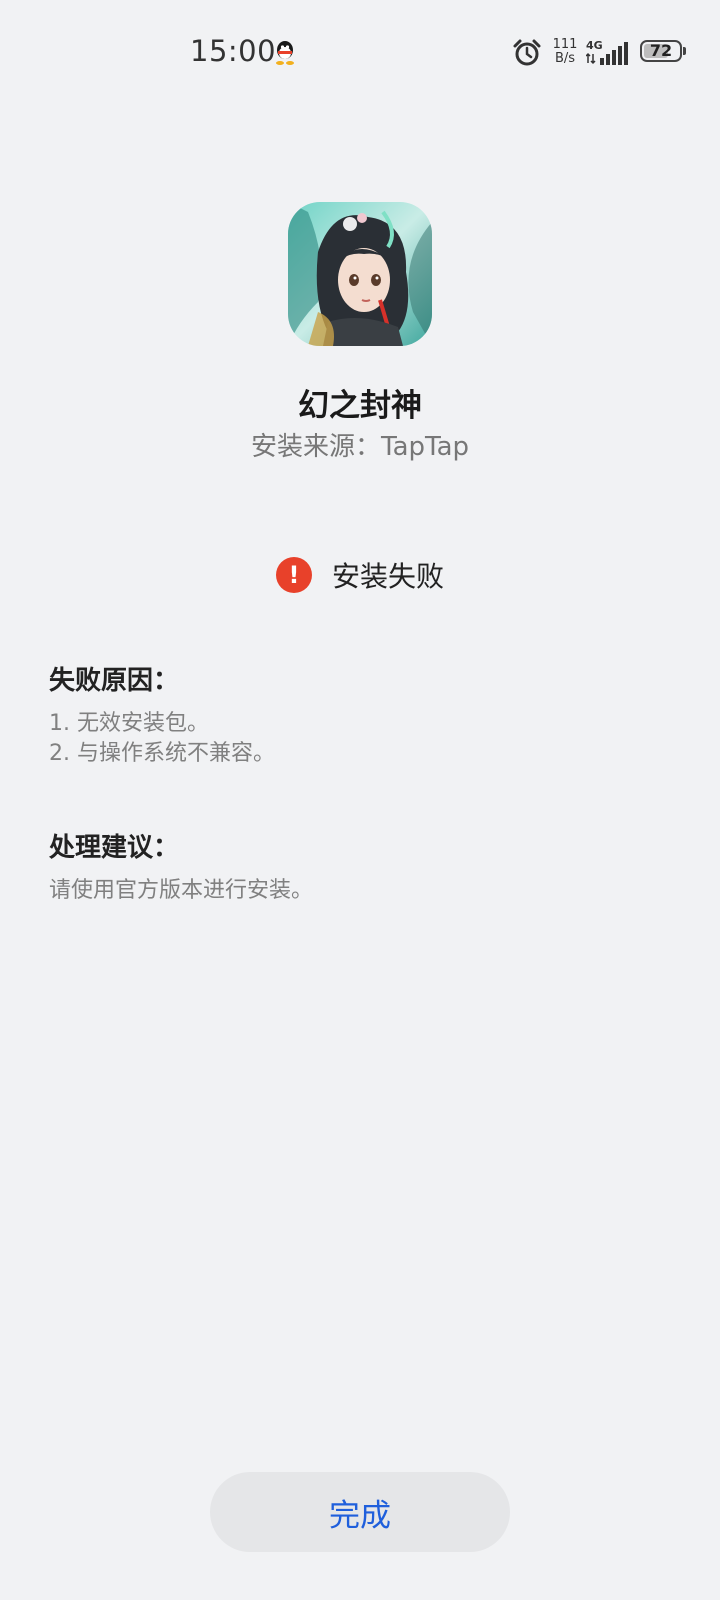 This screenshot has width=720, height=1600. Describe the element at coordinates (360, 50) in the screenshot. I see `status-bar: 15:00 111 B/s 4G 72` at that location.